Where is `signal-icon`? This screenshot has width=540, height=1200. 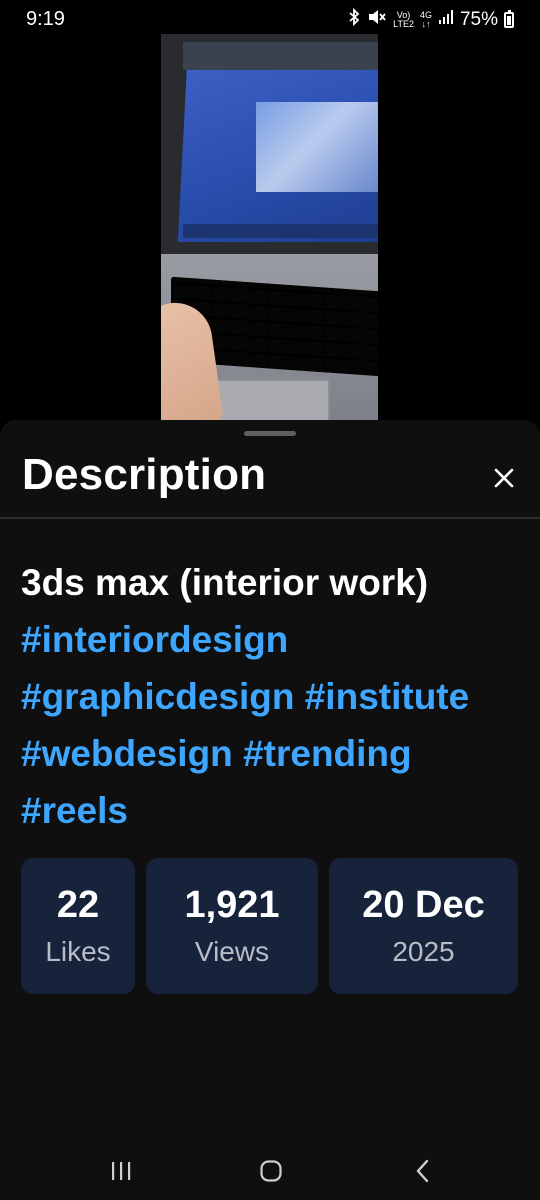 signal-icon is located at coordinates (446, 20).